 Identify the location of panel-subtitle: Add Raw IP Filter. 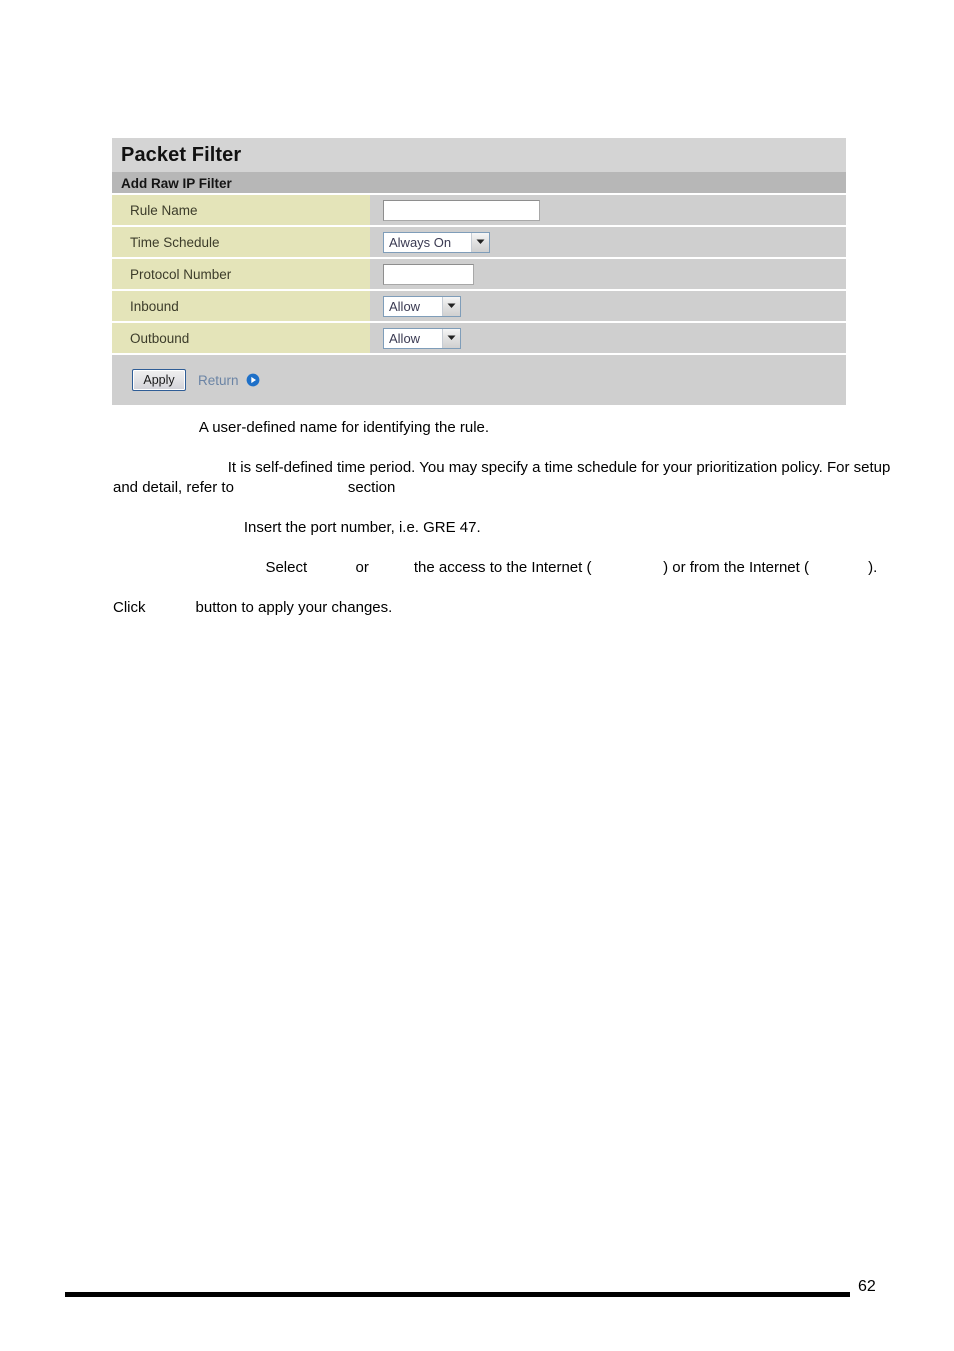
(479, 183).